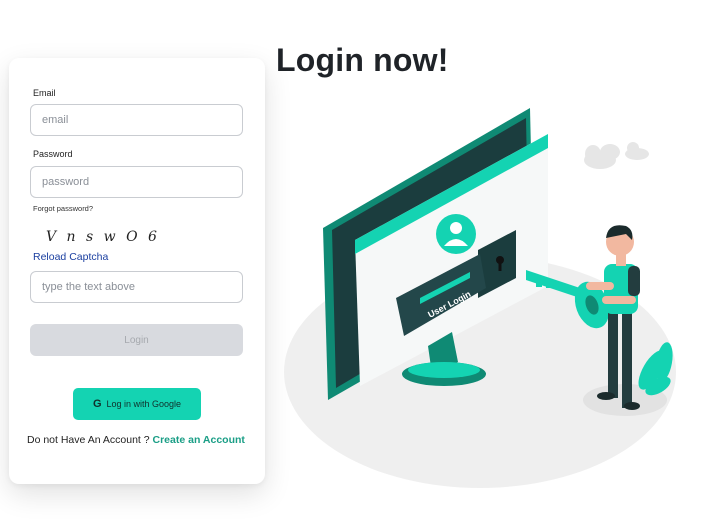  I want to click on captcha-image: V n s w O 6, so click(103, 237).